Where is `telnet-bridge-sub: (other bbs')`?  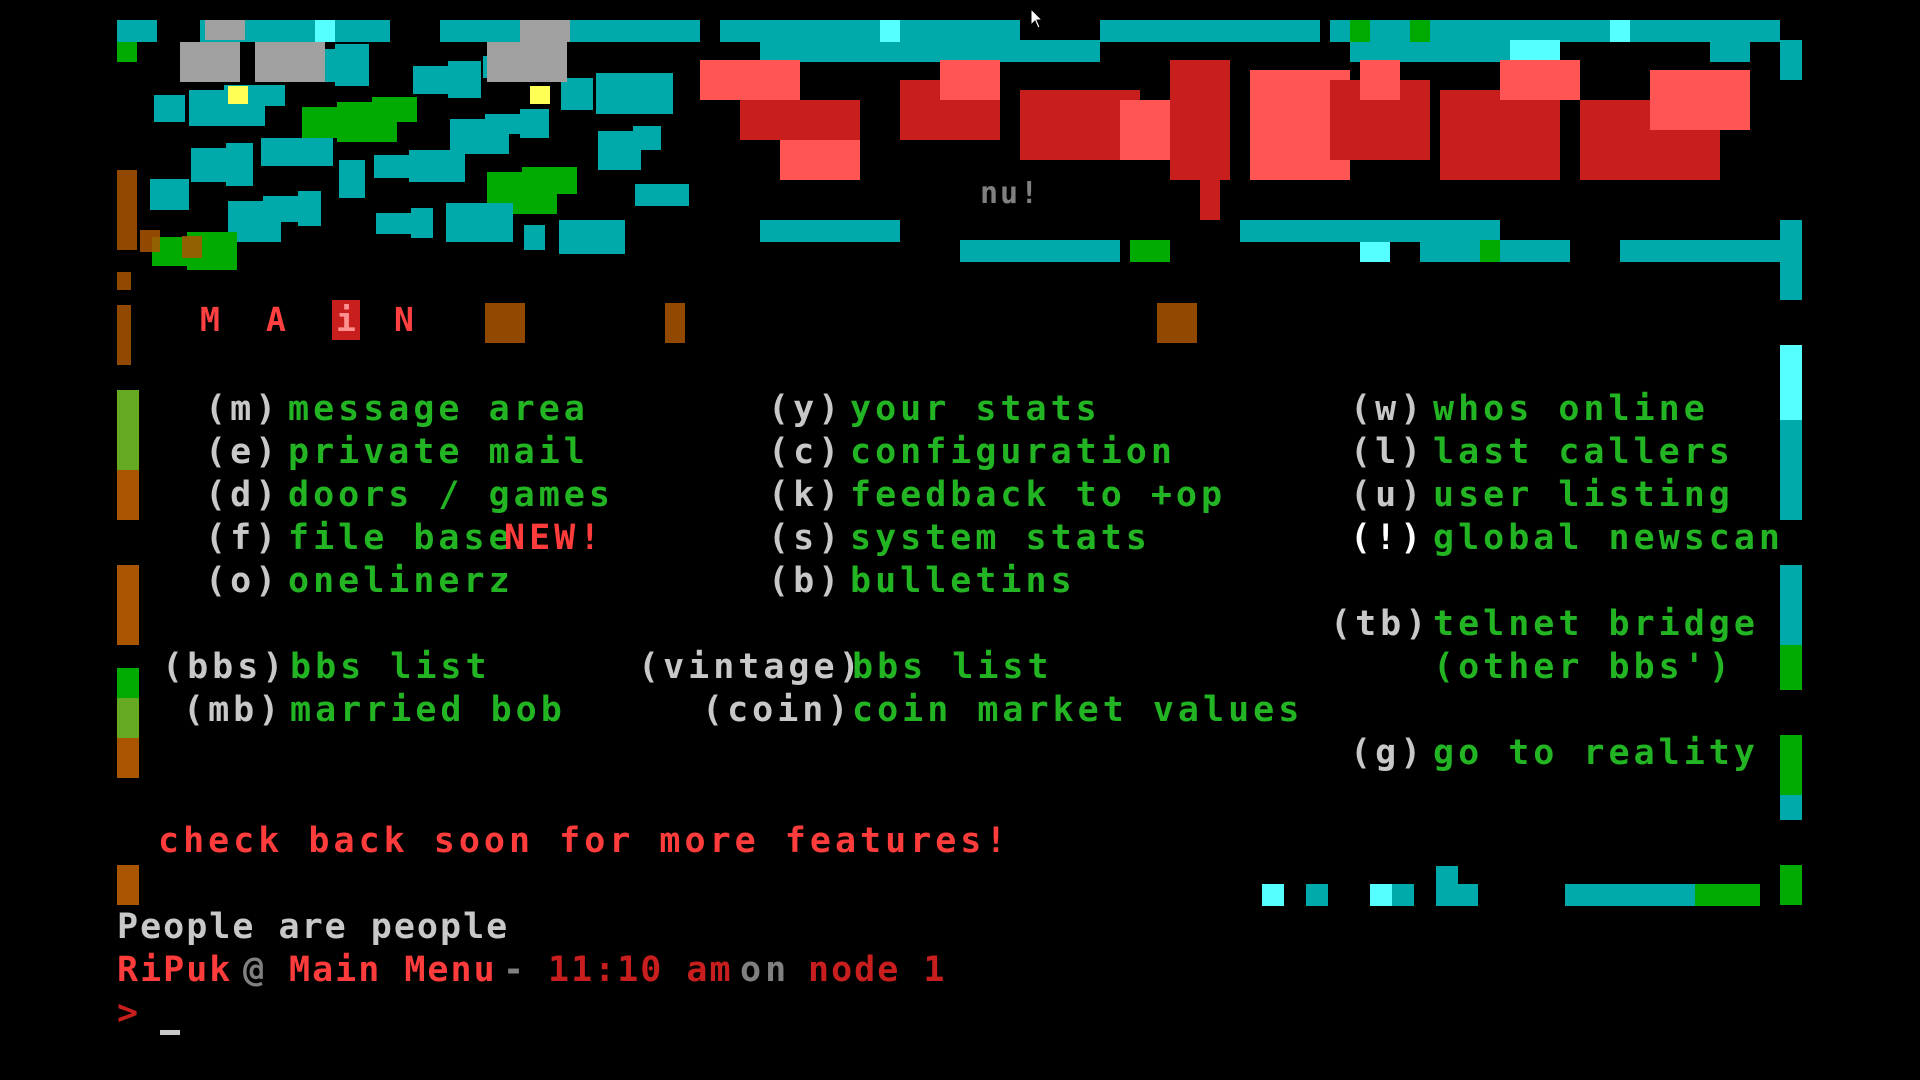 telnet-bridge-sub: (other bbs') is located at coordinates (1583, 667).